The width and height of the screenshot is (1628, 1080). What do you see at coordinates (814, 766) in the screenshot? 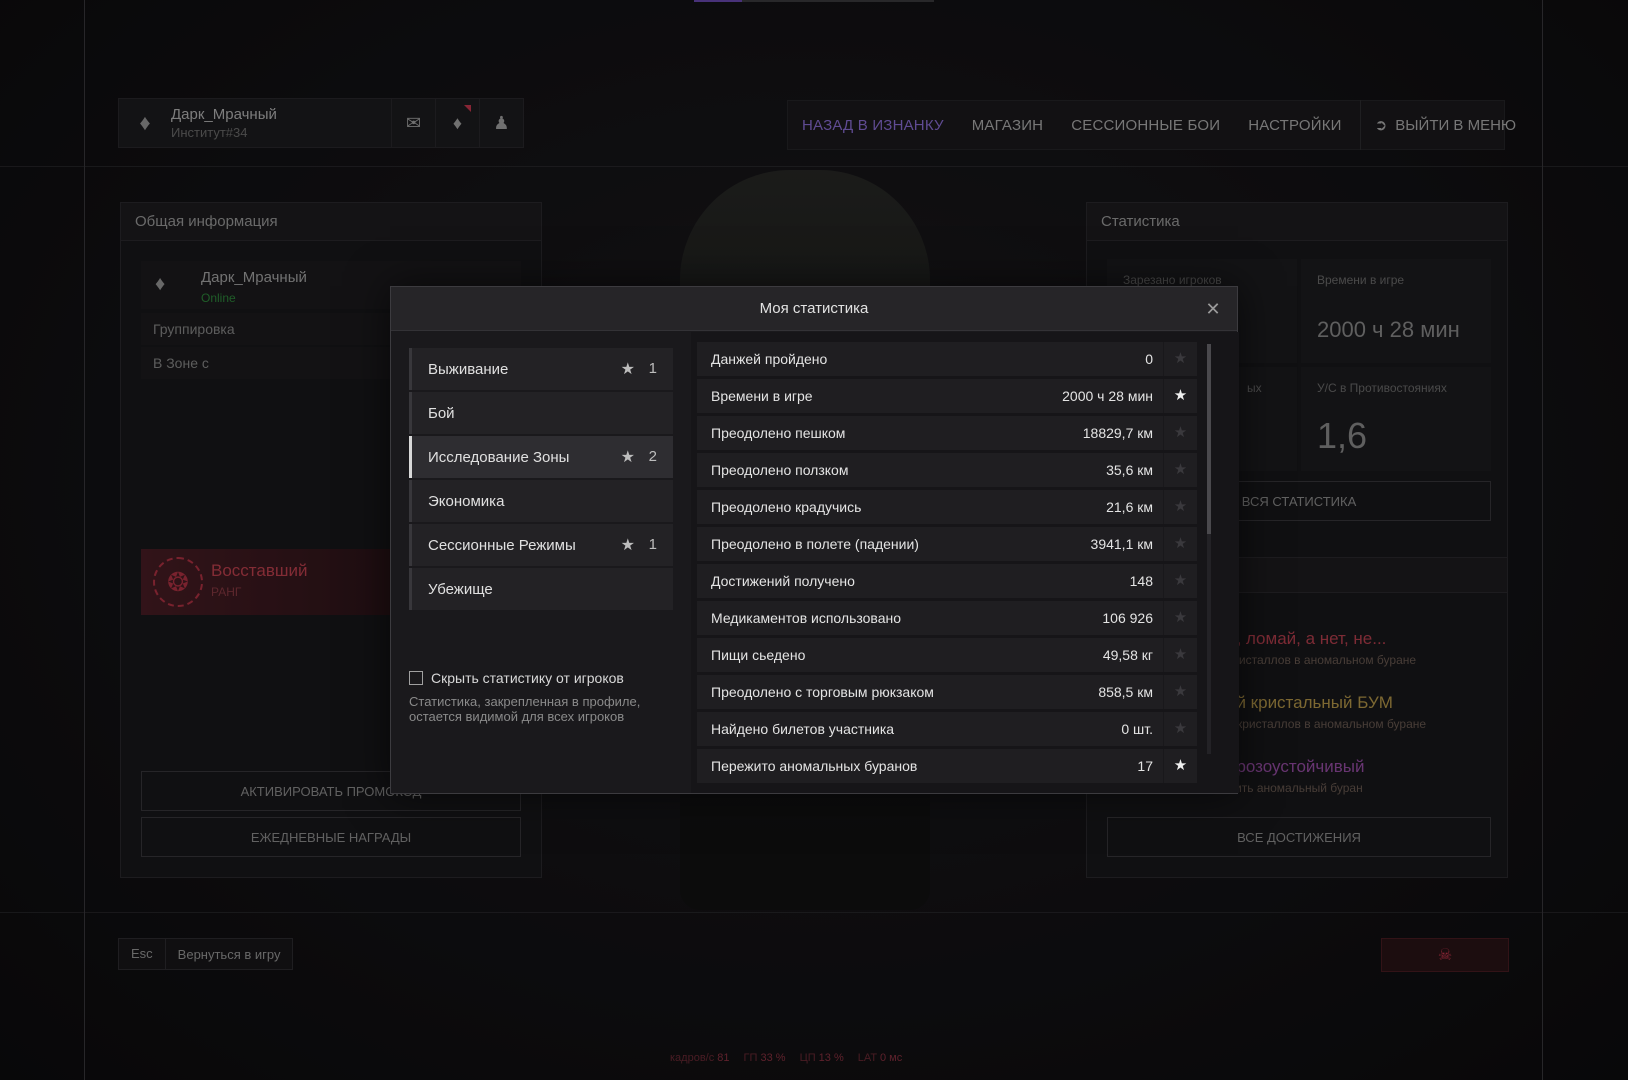
I see `stat-name: Пережито аномальных буранов` at bounding box center [814, 766].